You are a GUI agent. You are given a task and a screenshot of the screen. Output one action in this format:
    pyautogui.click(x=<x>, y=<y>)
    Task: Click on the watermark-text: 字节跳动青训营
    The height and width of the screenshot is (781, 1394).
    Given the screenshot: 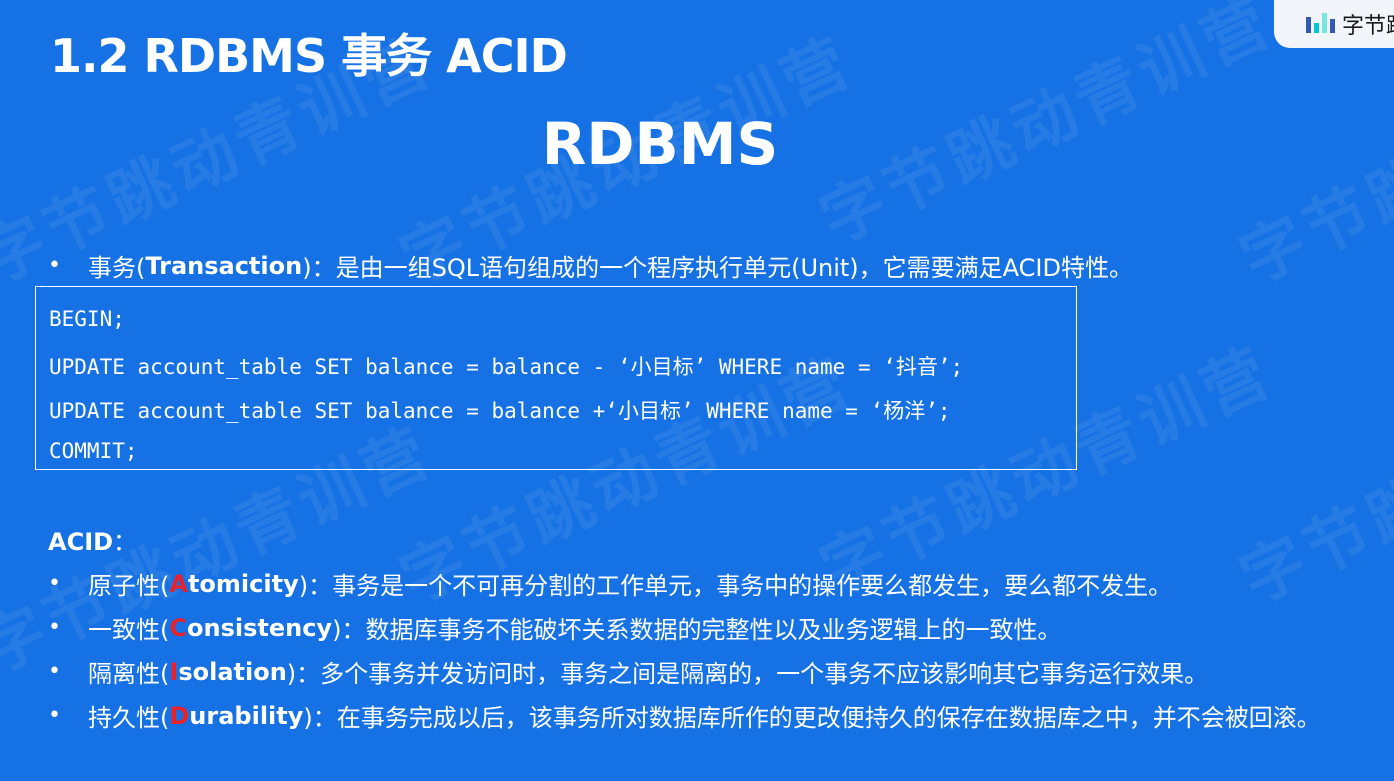 What is the action you would take?
    pyautogui.click(x=1311, y=481)
    